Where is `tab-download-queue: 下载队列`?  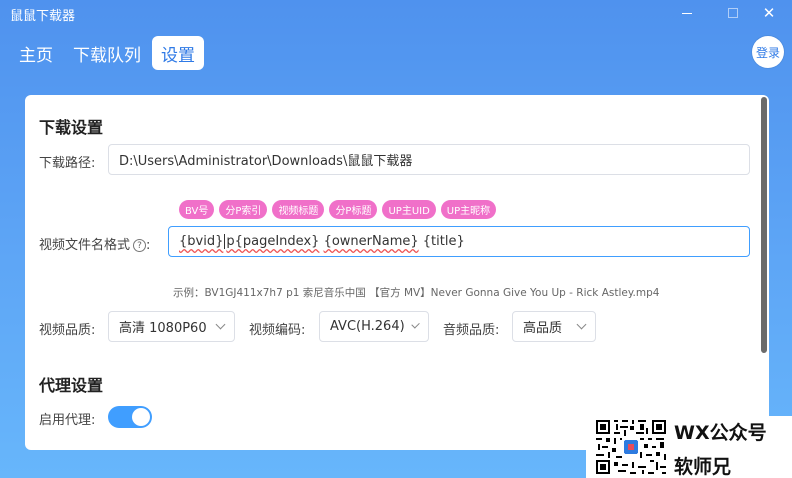 tab-download-queue: 下载队列 is located at coordinates (107, 53).